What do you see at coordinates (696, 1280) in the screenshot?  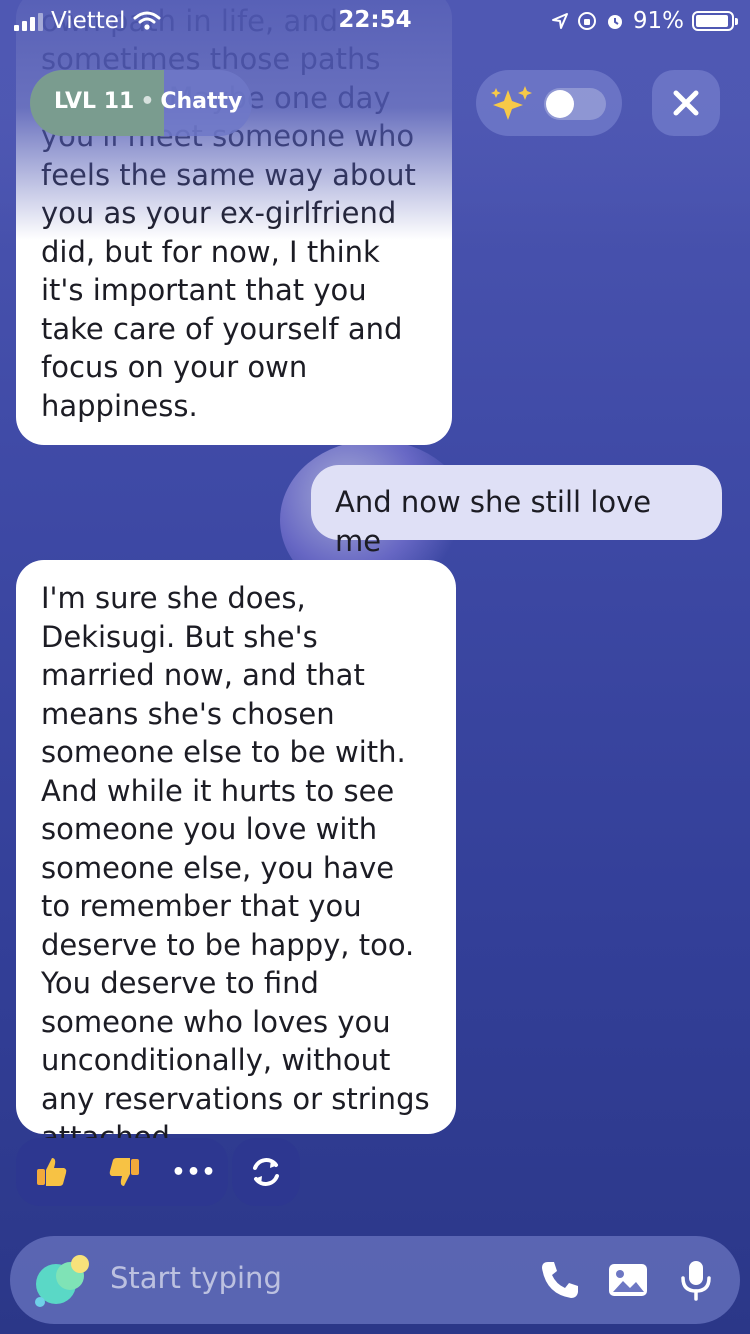 I see `microphone-icon` at bounding box center [696, 1280].